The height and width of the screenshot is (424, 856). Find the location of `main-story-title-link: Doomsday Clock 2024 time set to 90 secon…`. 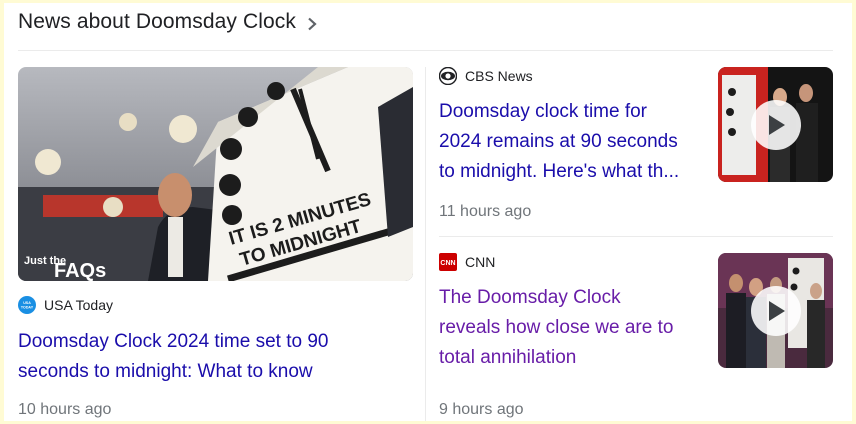

main-story-title-link: Doomsday Clock 2024 time set to 90 secon… is located at coordinates (218, 357).